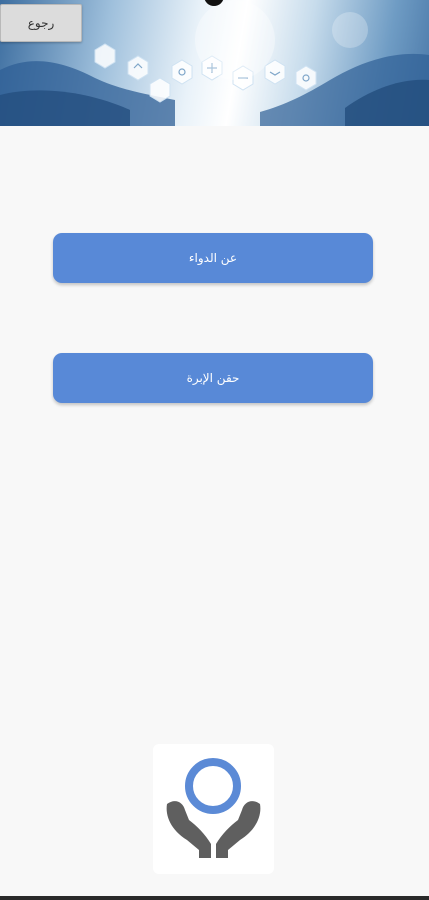 The width and height of the screenshot is (429, 900). I want to click on back-button: رجوع, so click(41, 23).